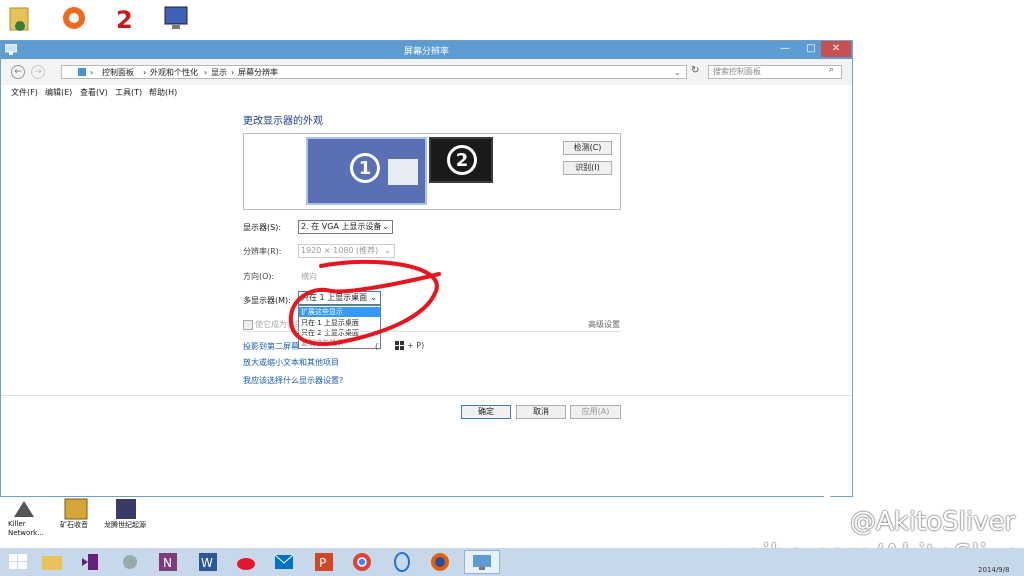 This screenshot has height=576, width=1024. I want to click on word-icon: W, so click(208, 562).